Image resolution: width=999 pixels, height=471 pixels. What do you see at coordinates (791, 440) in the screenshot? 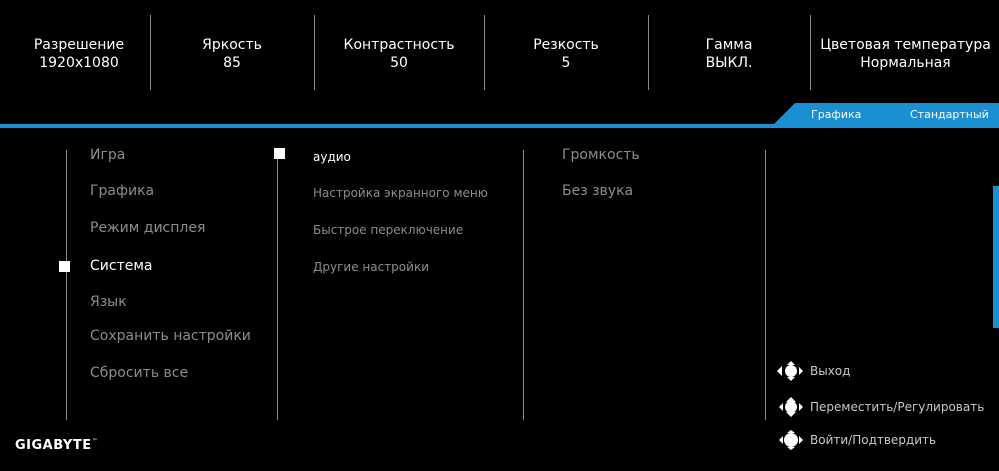
I see `joystick-press-icon` at bounding box center [791, 440].